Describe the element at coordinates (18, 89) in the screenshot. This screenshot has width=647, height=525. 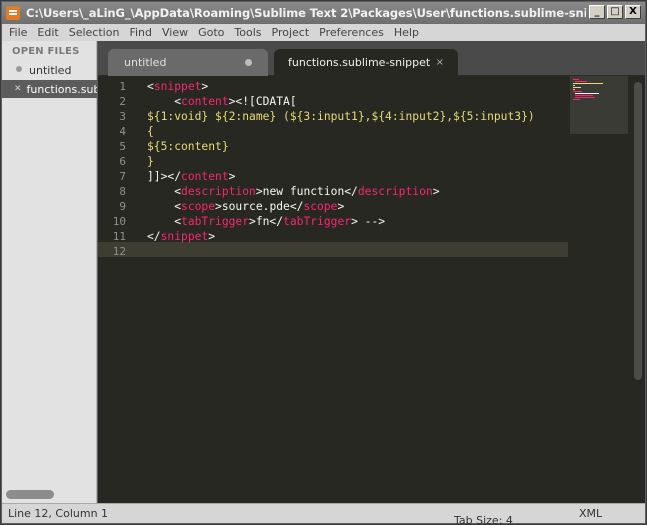
I see `close-icon: ✕` at that location.